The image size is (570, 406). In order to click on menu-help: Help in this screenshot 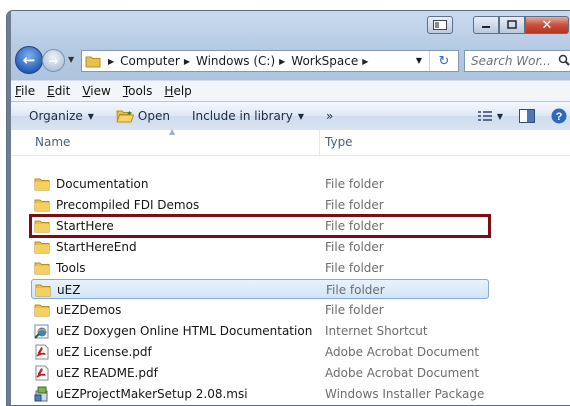, I will do `click(177, 91)`.